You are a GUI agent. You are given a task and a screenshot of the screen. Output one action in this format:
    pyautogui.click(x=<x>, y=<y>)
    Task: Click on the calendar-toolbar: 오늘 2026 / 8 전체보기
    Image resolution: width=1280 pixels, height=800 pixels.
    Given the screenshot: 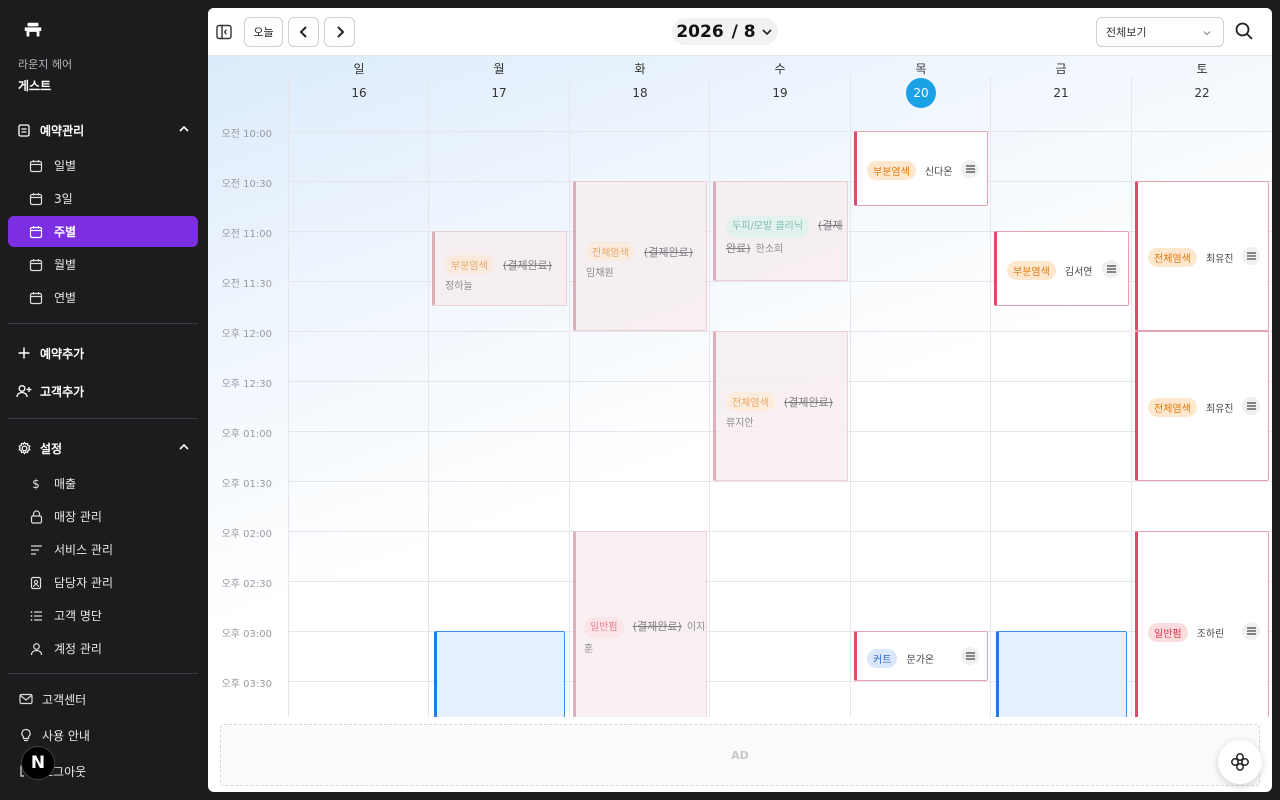 What is the action you would take?
    pyautogui.click(x=740, y=32)
    